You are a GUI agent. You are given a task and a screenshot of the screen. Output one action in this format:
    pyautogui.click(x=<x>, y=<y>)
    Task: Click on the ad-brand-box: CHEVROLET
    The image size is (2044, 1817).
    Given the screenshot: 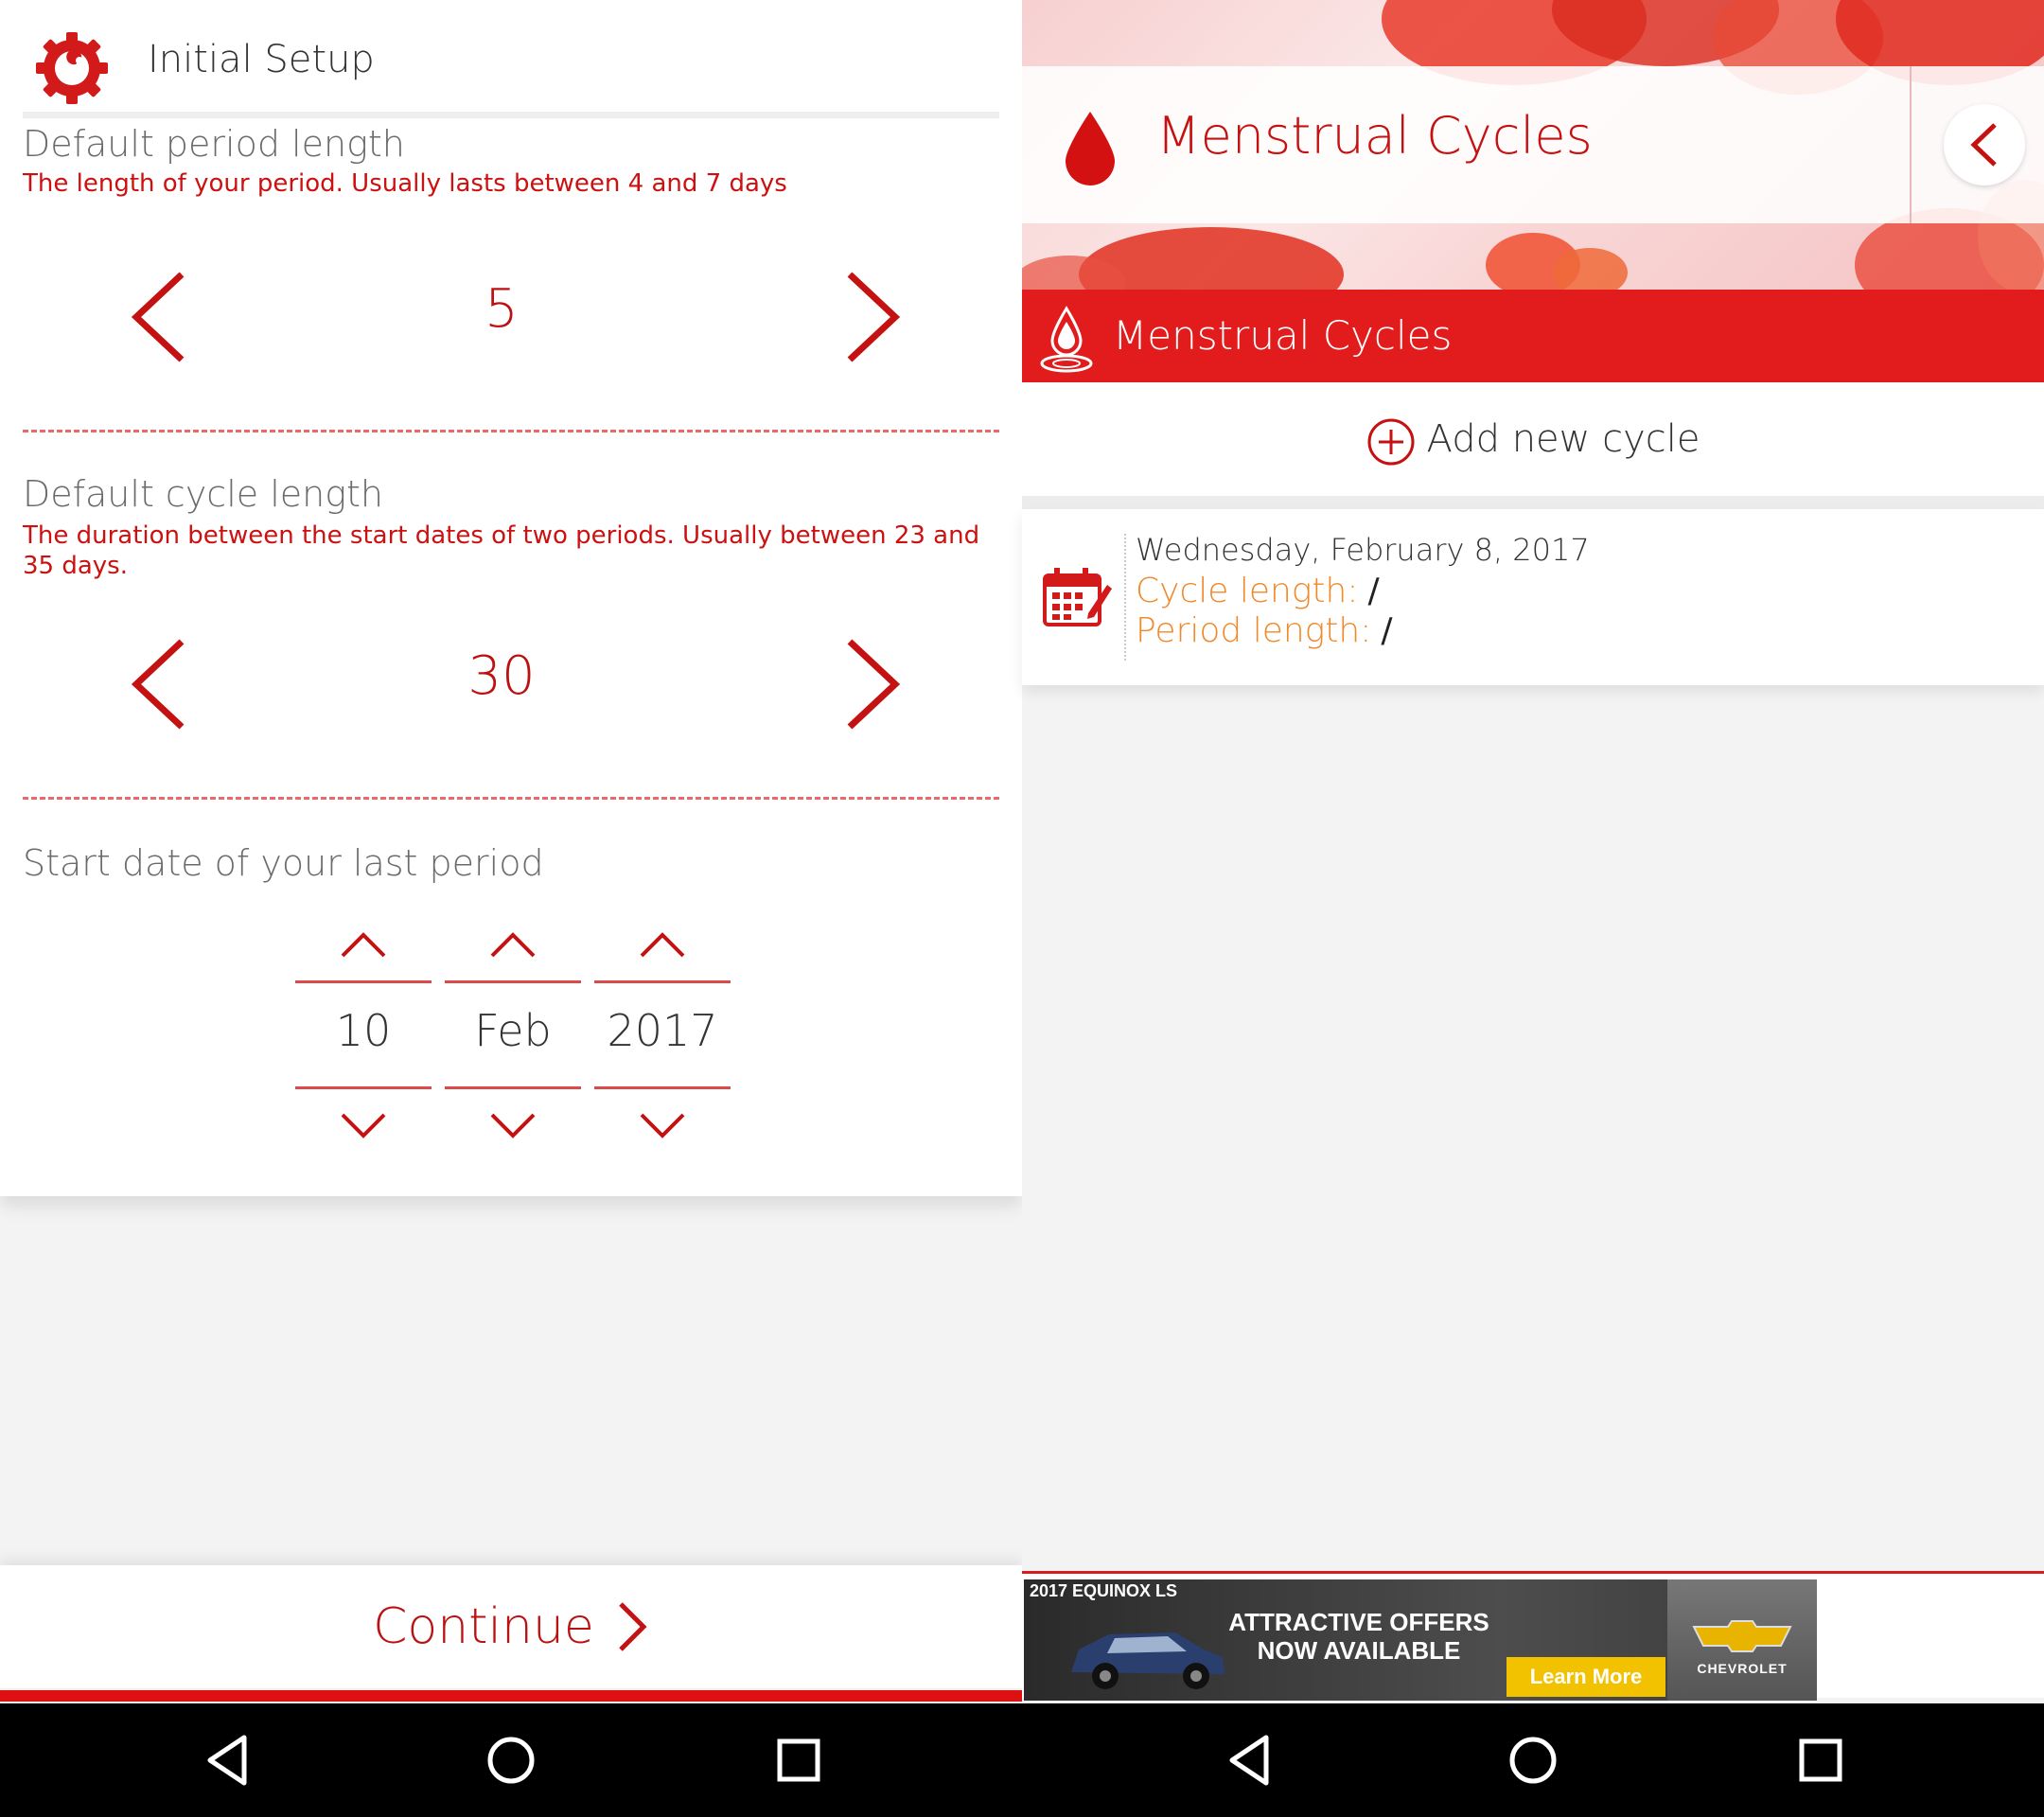 What is the action you would take?
    pyautogui.click(x=1742, y=1640)
    